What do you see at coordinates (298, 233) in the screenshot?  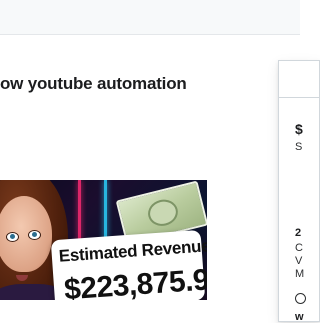 I see `sidebar-stat-number: 2` at bounding box center [298, 233].